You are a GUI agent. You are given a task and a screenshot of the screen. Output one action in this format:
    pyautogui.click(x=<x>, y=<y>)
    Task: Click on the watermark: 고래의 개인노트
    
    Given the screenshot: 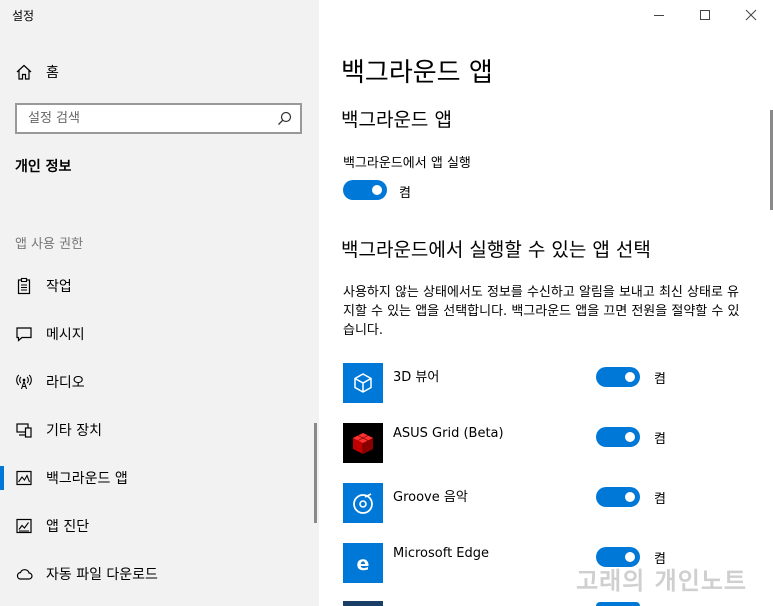 What is the action you would take?
    pyautogui.click(x=661, y=581)
    